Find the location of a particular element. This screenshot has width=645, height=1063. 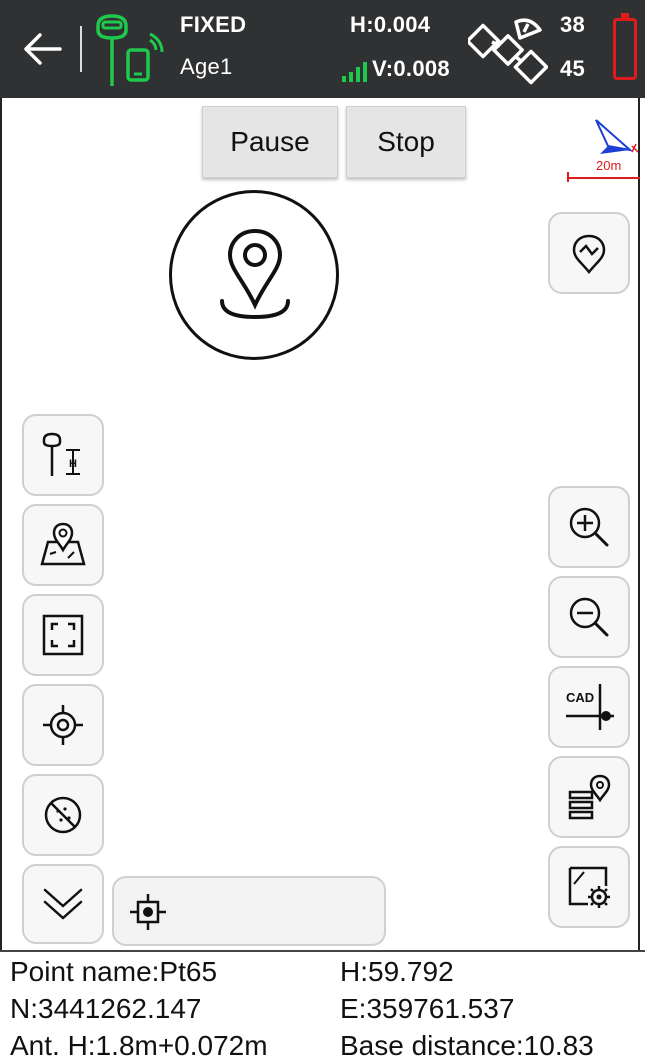

zoom-in-button is located at coordinates (589, 527).